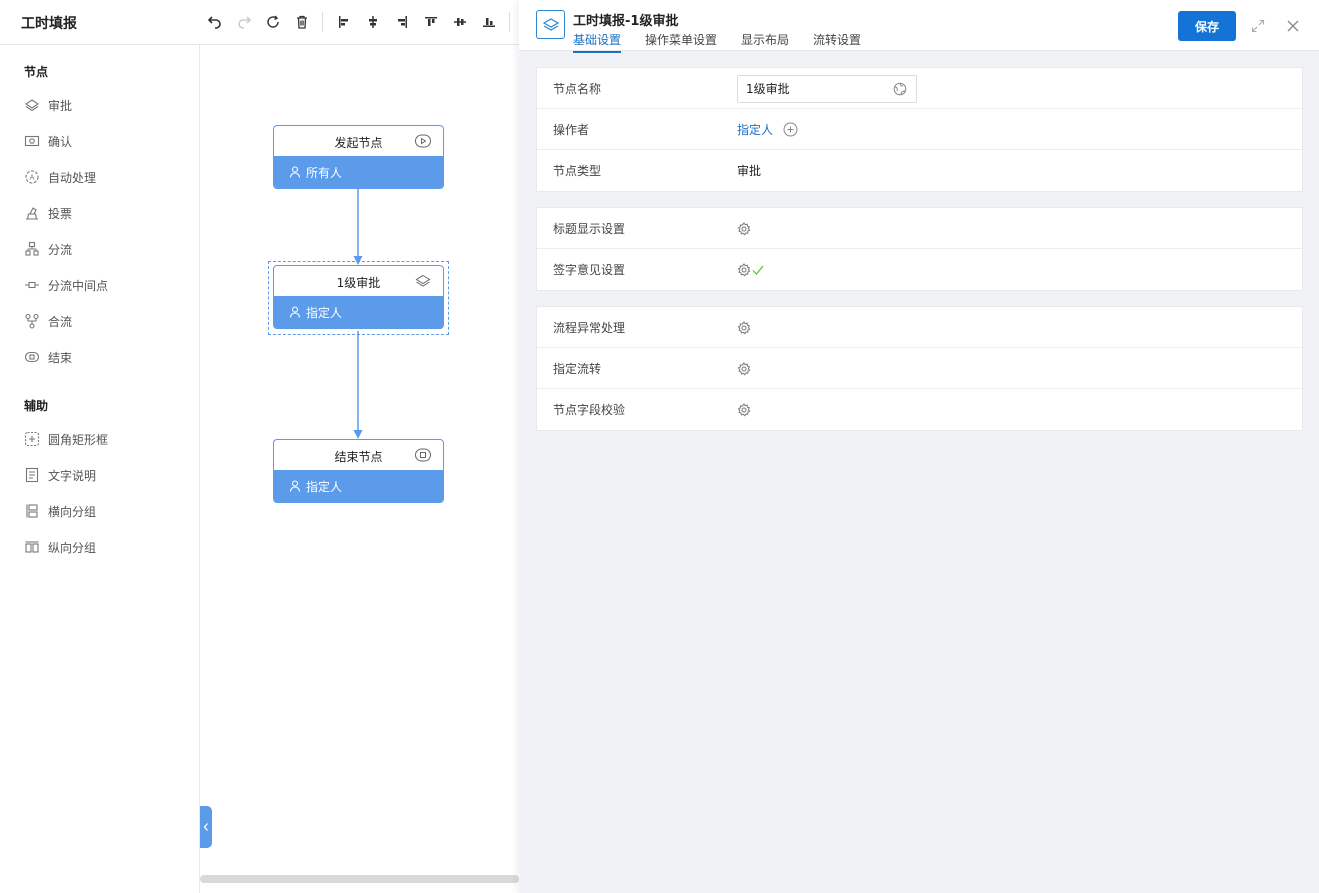 This screenshot has height=893, width=1319. I want to click on palette-section-aux: 辅助, so click(36, 406).